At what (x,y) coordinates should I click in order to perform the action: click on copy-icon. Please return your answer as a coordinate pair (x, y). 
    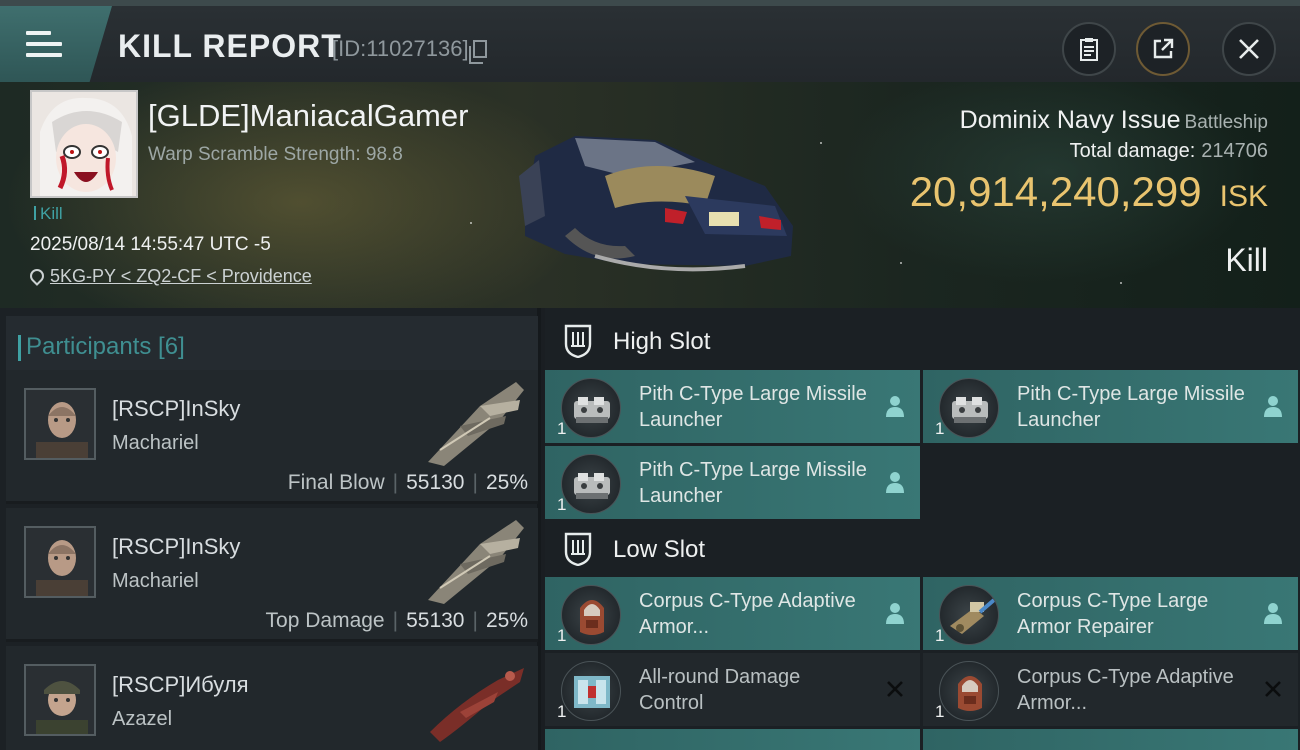
    Looking at the image, I should click on (477, 52).